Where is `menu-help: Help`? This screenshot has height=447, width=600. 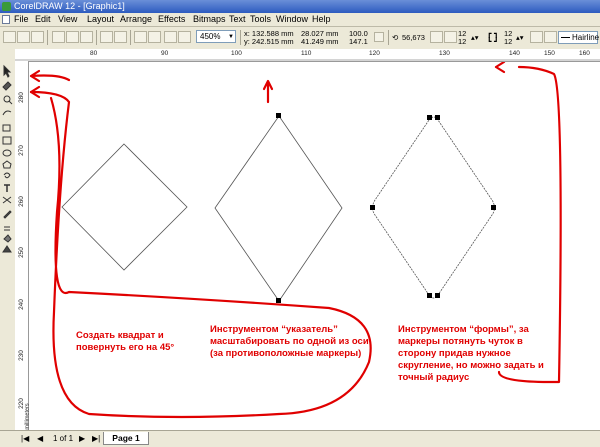
menu-help: Help is located at coordinates (321, 19).